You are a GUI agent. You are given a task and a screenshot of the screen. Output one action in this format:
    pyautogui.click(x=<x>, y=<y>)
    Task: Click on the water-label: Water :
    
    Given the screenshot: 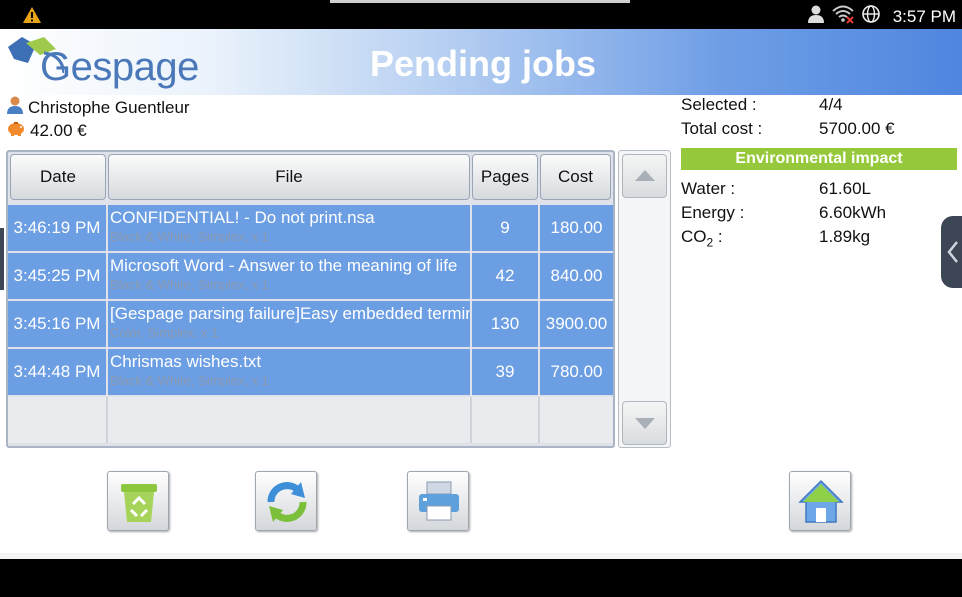 What is the action you would take?
    pyautogui.click(x=708, y=188)
    